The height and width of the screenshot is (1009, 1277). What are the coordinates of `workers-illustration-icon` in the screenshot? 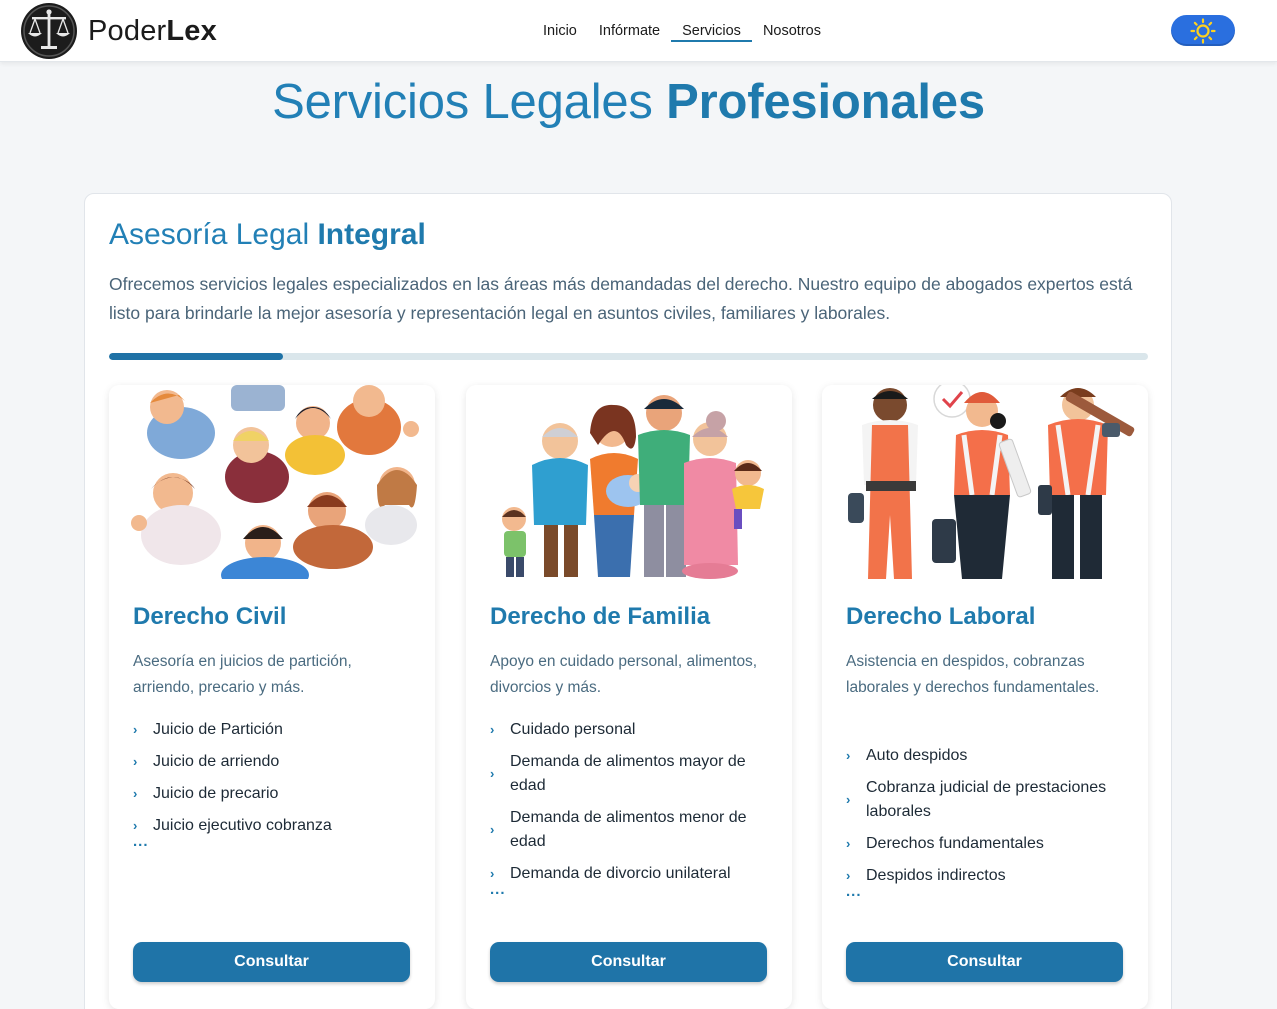 It's located at (985, 482).